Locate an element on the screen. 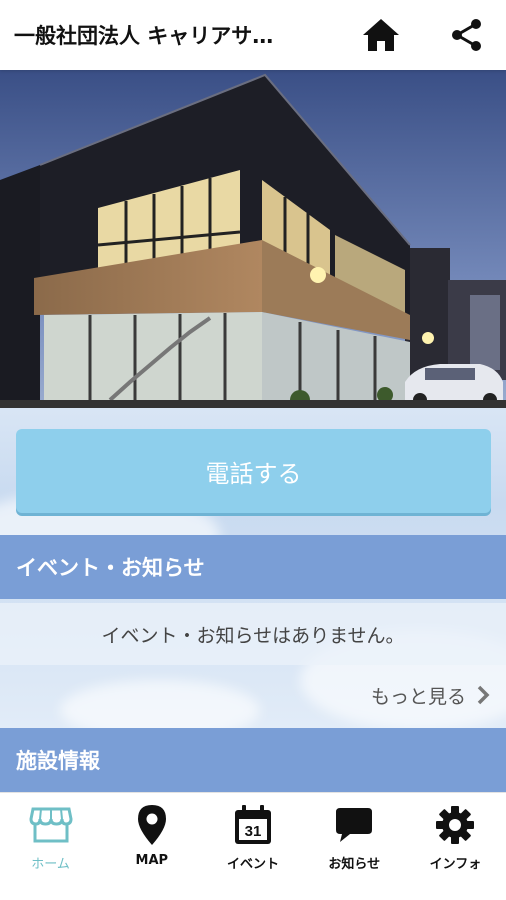 This screenshot has height=900, width=506. map-pin-icon is located at coordinates (152, 825).